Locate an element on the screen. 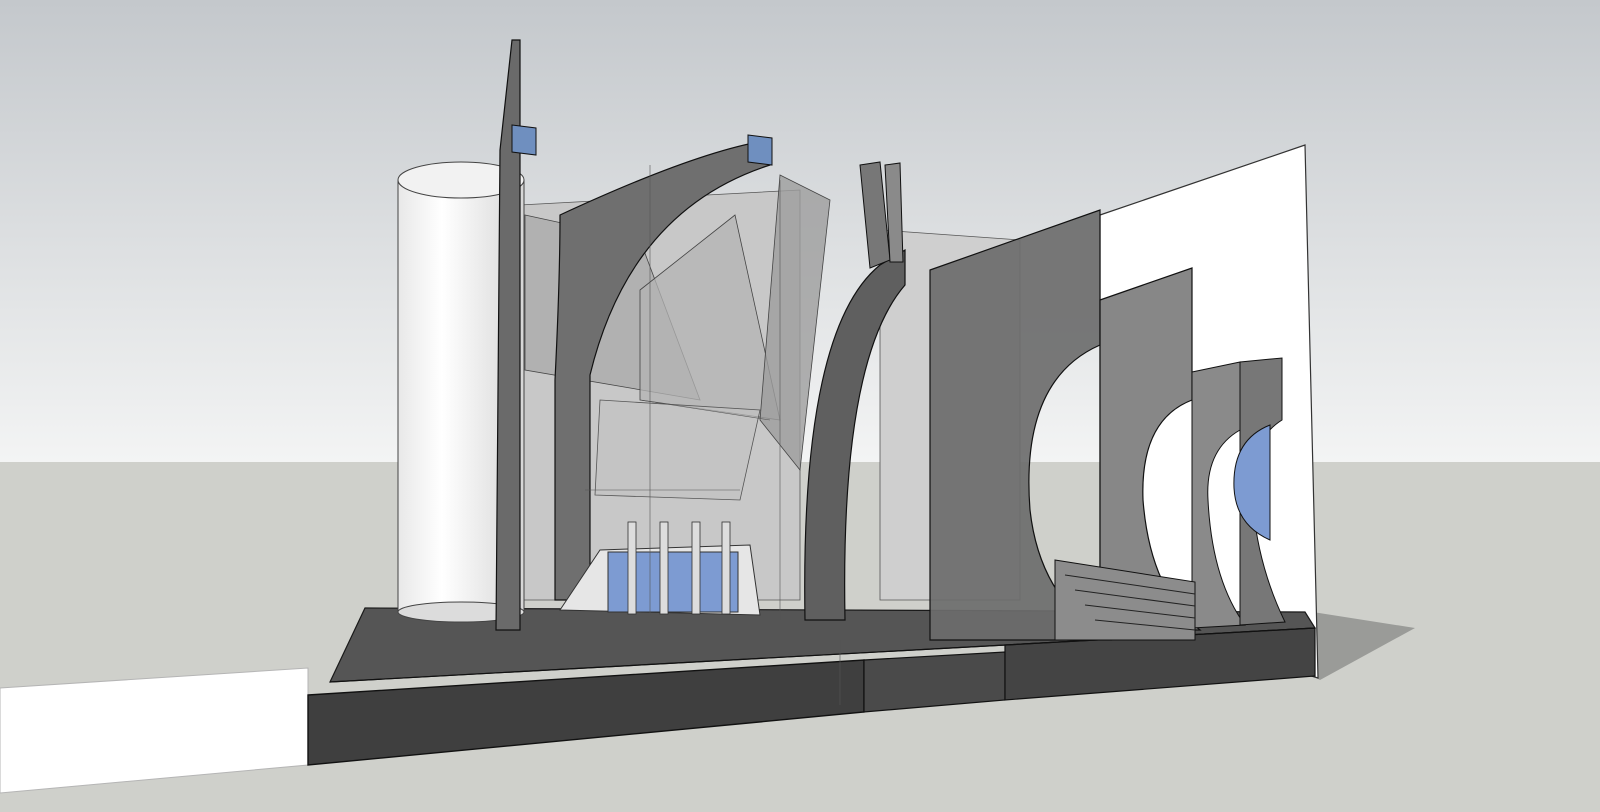 The image size is (1600, 812). blade-cap is located at coordinates (524, 140).